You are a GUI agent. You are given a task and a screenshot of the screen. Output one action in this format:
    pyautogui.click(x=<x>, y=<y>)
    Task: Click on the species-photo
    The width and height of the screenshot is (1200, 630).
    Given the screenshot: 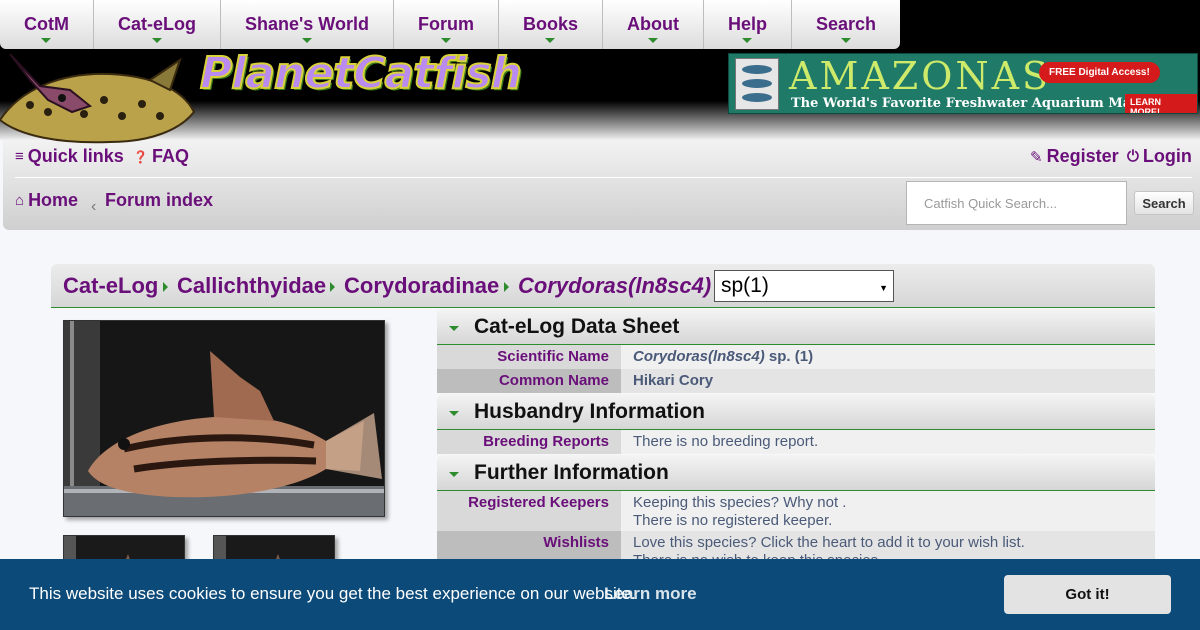 What is the action you would take?
    pyautogui.click(x=224, y=418)
    